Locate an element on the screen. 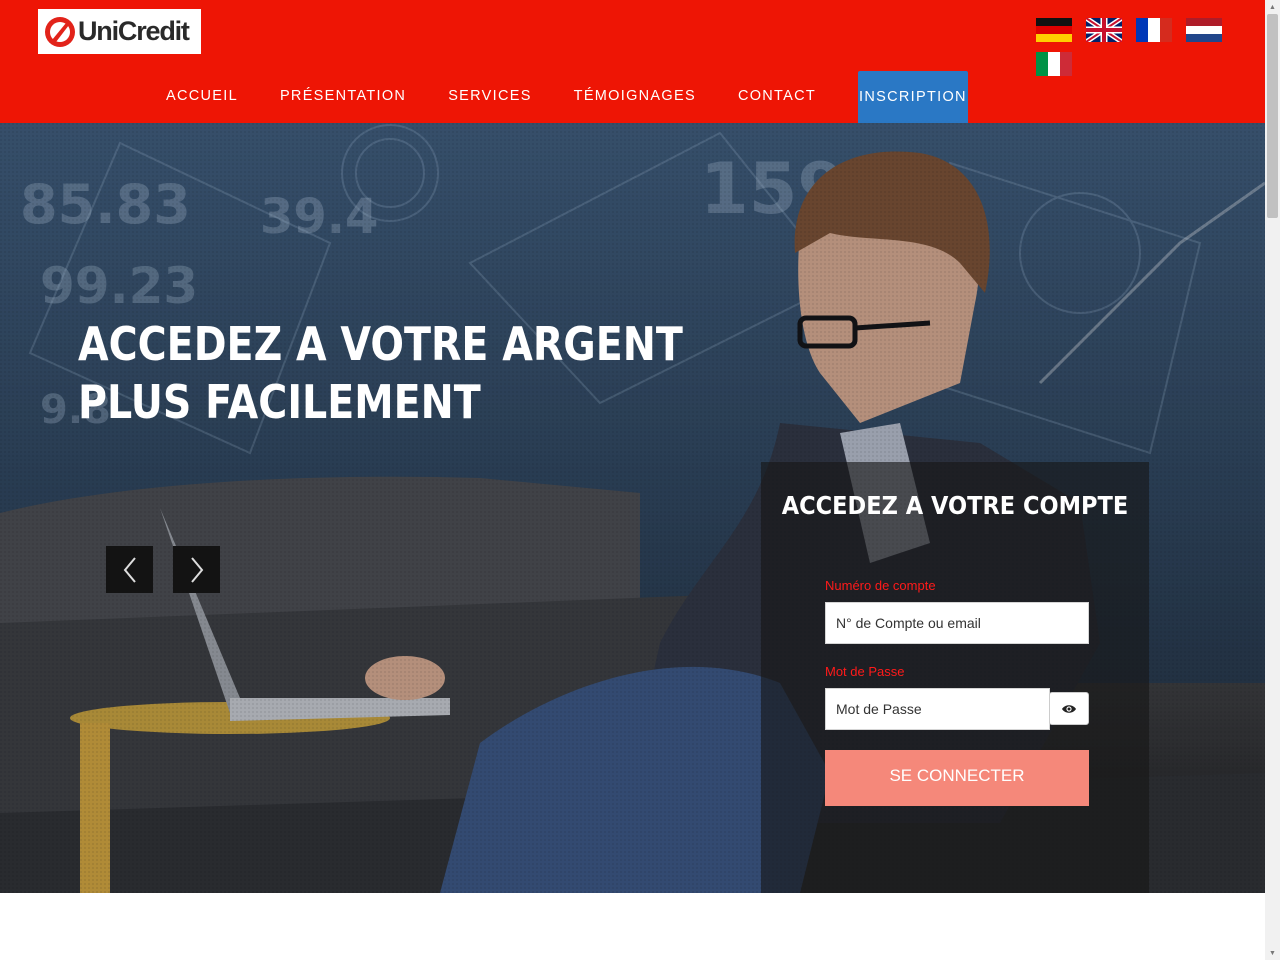  nav-contact: CONTACT is located at coordinates (777, 96).